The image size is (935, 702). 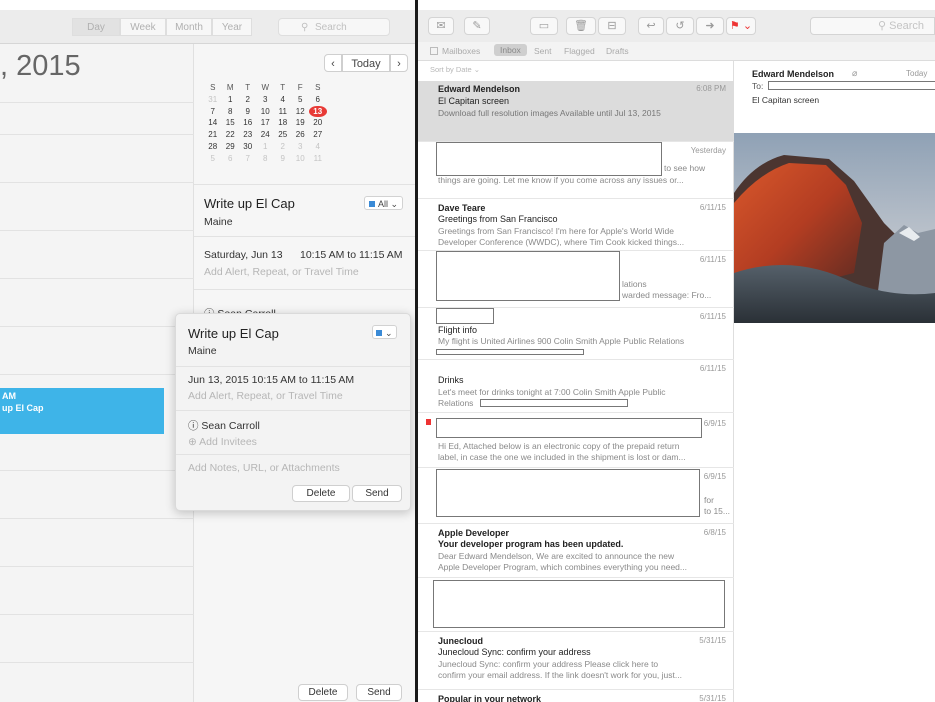 What do you see at coordinates (202, 351) in the screenshot?
I see `popover-location: Maine` at bounding box center [202, 351].